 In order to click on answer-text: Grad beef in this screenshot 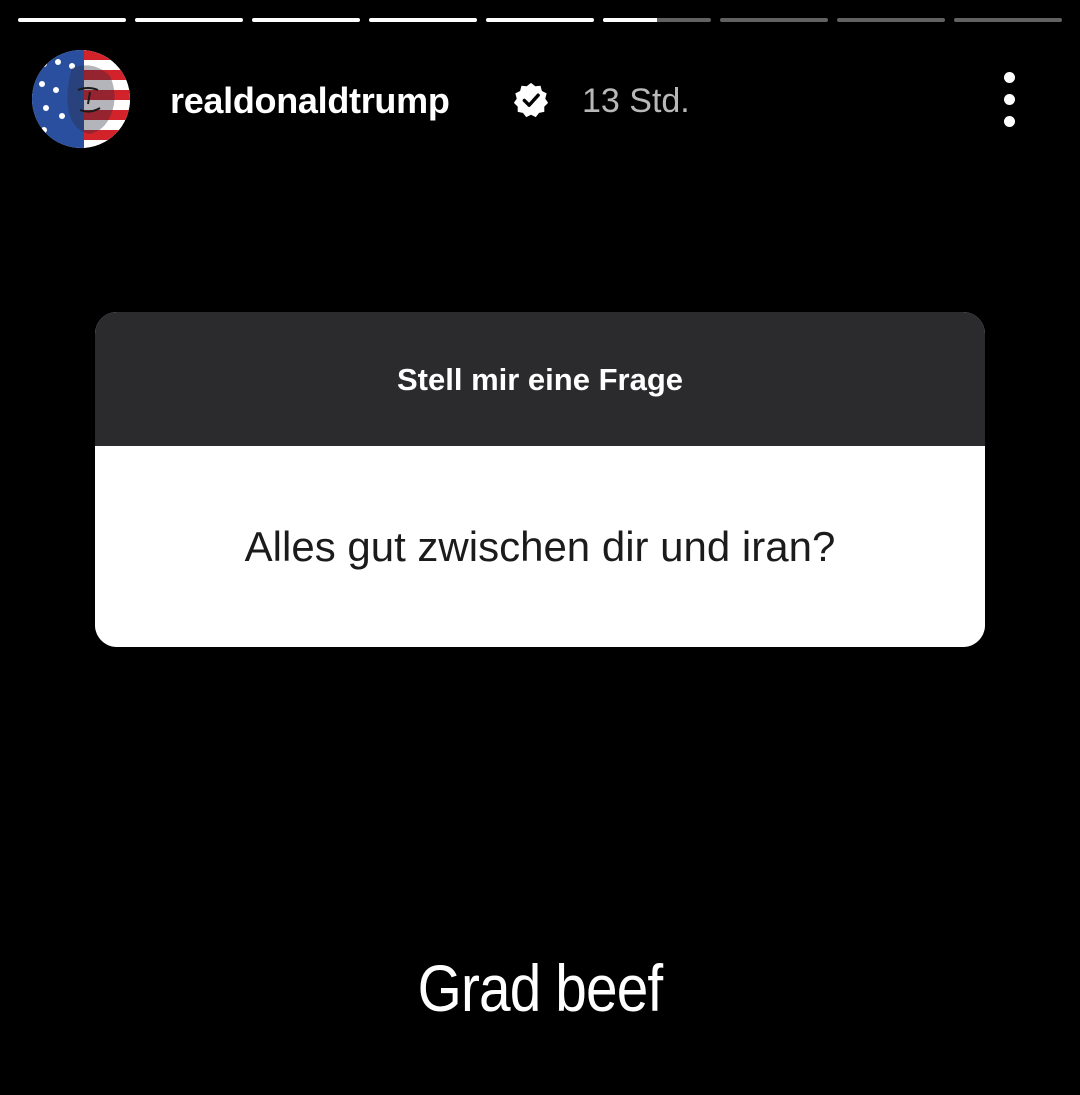, I will do `click(540, 988)`.